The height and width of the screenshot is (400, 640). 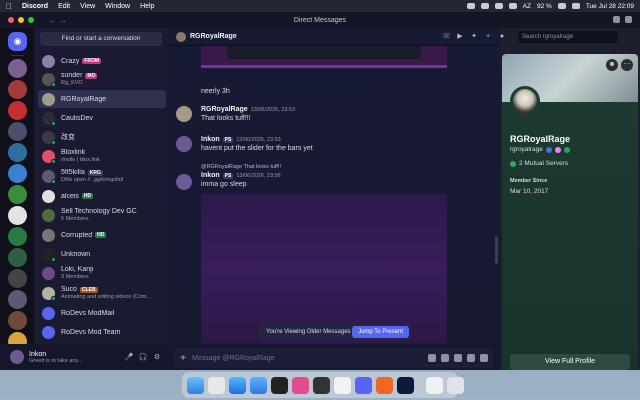 I want to click on gift-icon, so click(x=432, y=358).